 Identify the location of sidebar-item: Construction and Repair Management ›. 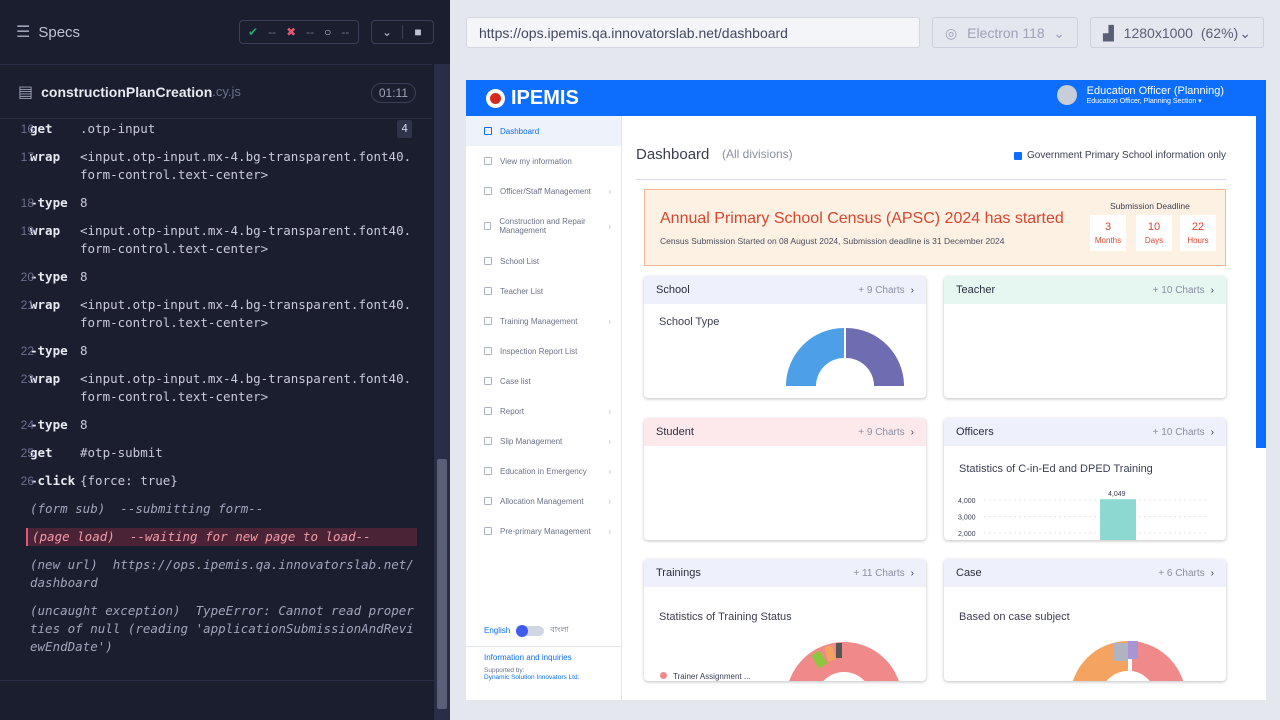
(543, 226).